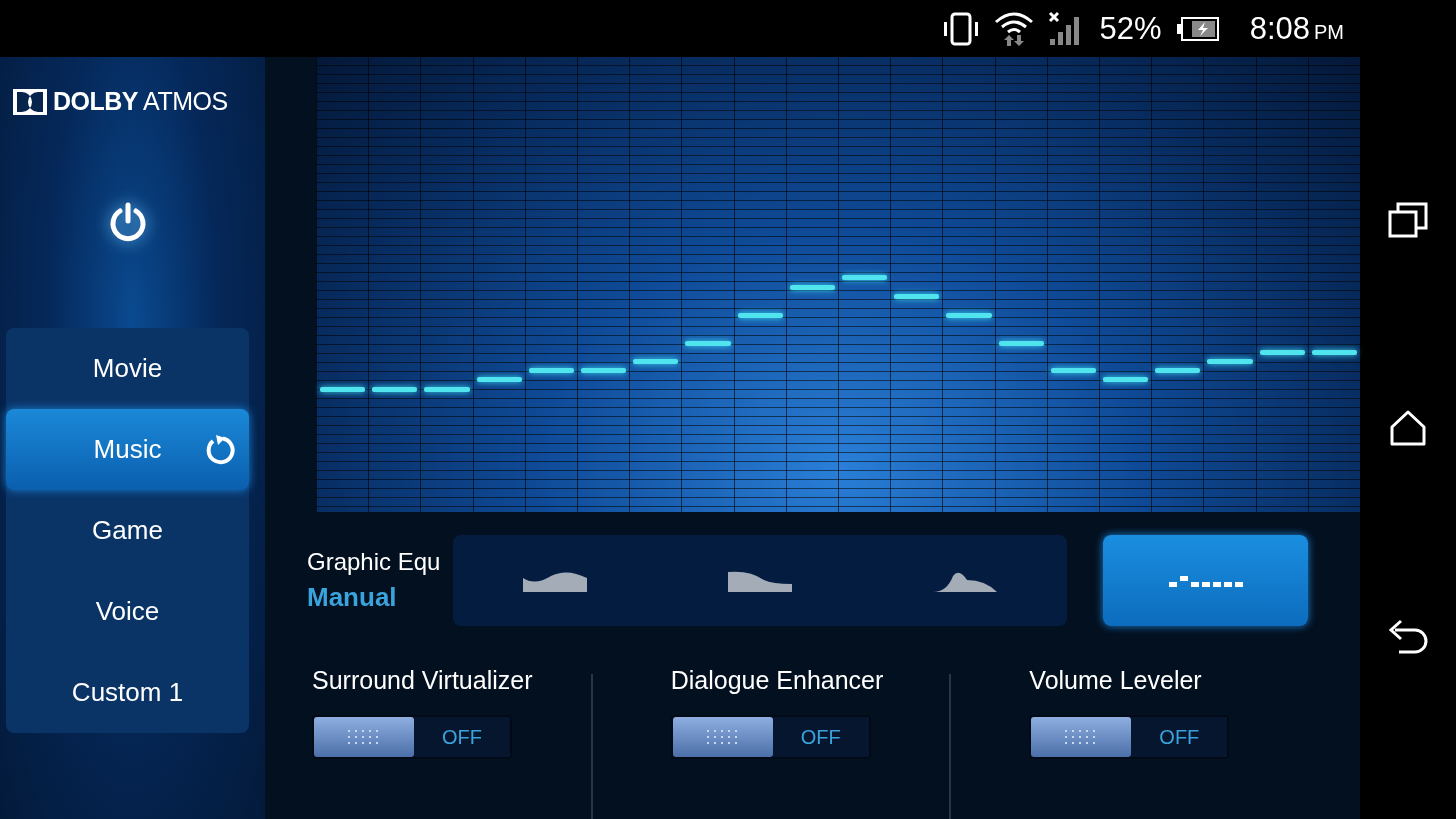 Image resolution: width=1456 pixels, height=819 pixels. I want to click on profile-item: Music, so click(127, 449).